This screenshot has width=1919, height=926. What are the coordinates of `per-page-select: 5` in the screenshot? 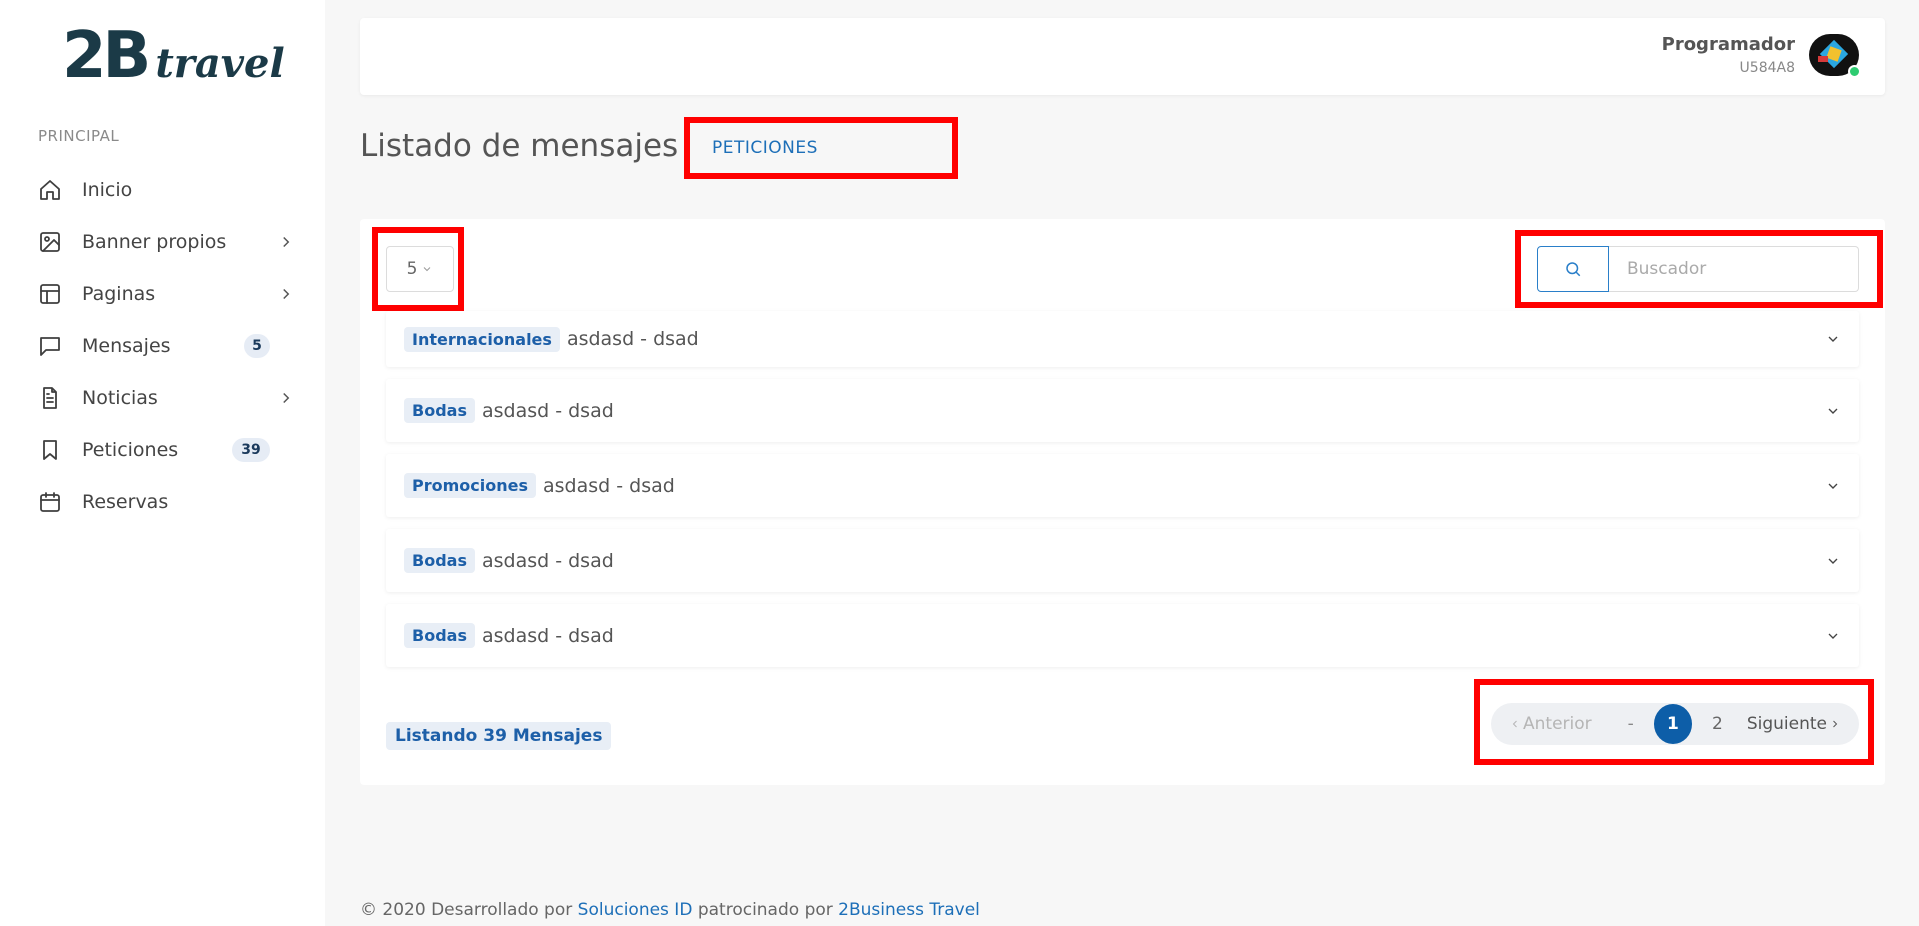 It's located at (420, 269).